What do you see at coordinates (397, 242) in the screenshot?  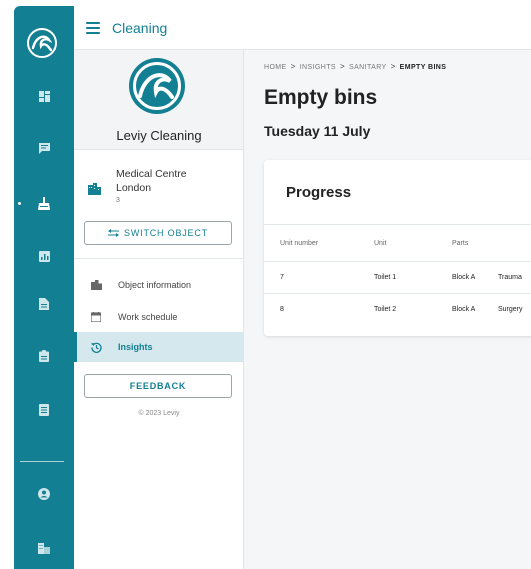 I see `table-header-row: Unit number Unit Parts` at bounding box center [397, 242].